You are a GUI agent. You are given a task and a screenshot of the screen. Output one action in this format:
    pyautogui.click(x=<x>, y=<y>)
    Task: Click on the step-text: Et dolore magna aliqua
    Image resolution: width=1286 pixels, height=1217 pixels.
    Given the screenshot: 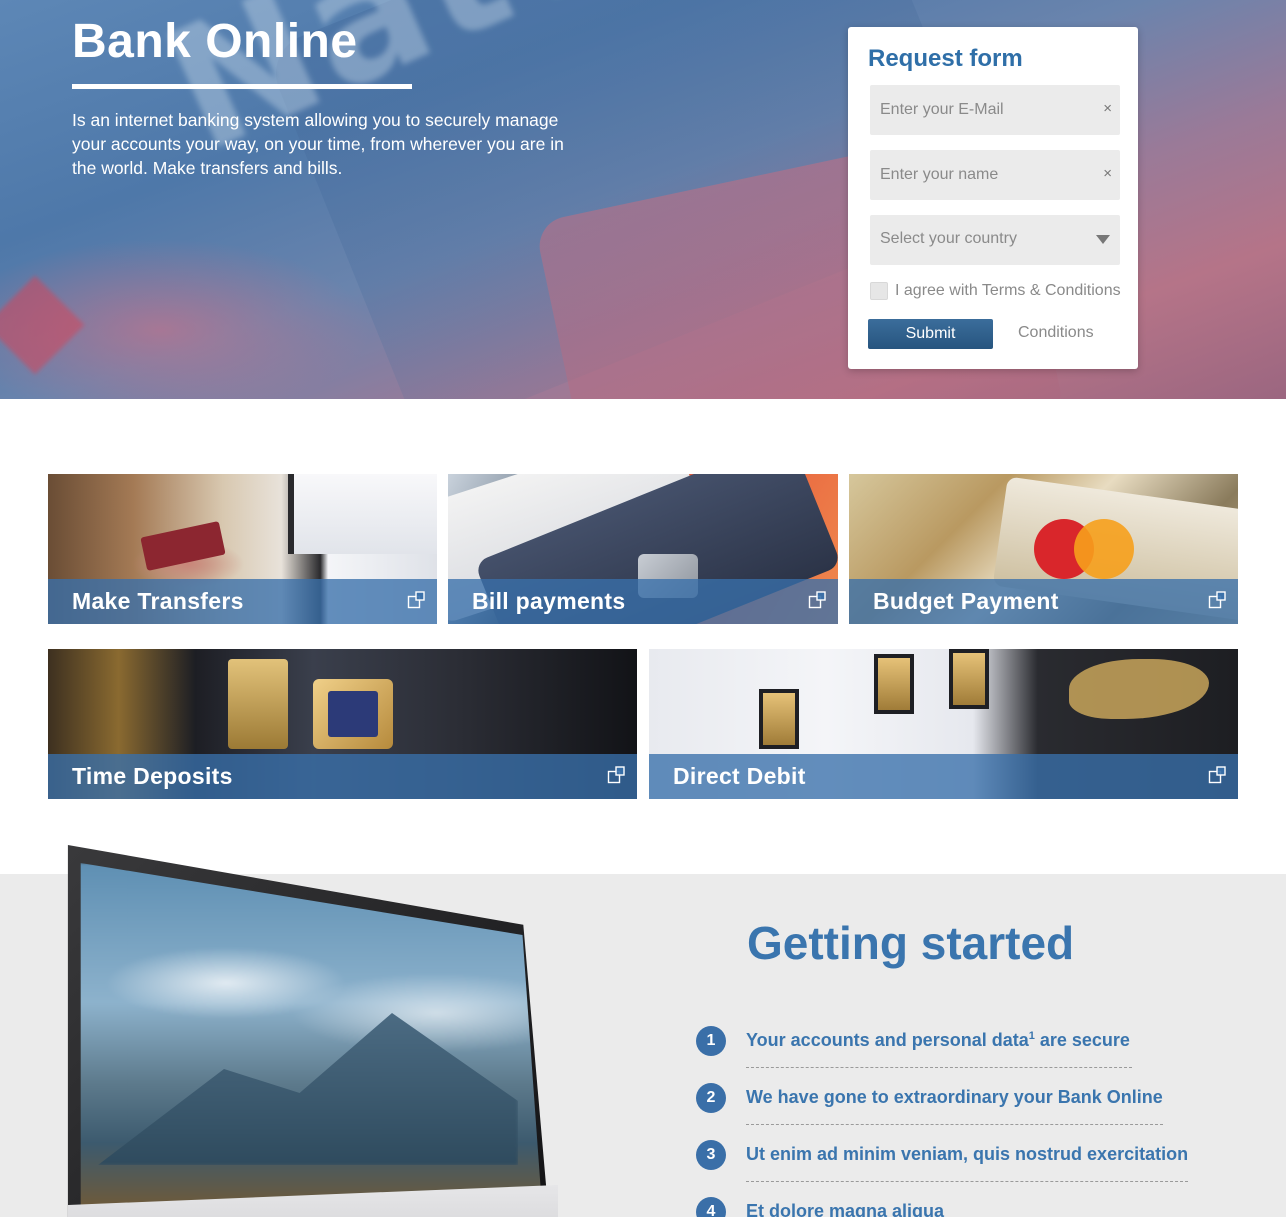 What is the action you would take?
    pyautogui.click(x=845, y=1209)
    